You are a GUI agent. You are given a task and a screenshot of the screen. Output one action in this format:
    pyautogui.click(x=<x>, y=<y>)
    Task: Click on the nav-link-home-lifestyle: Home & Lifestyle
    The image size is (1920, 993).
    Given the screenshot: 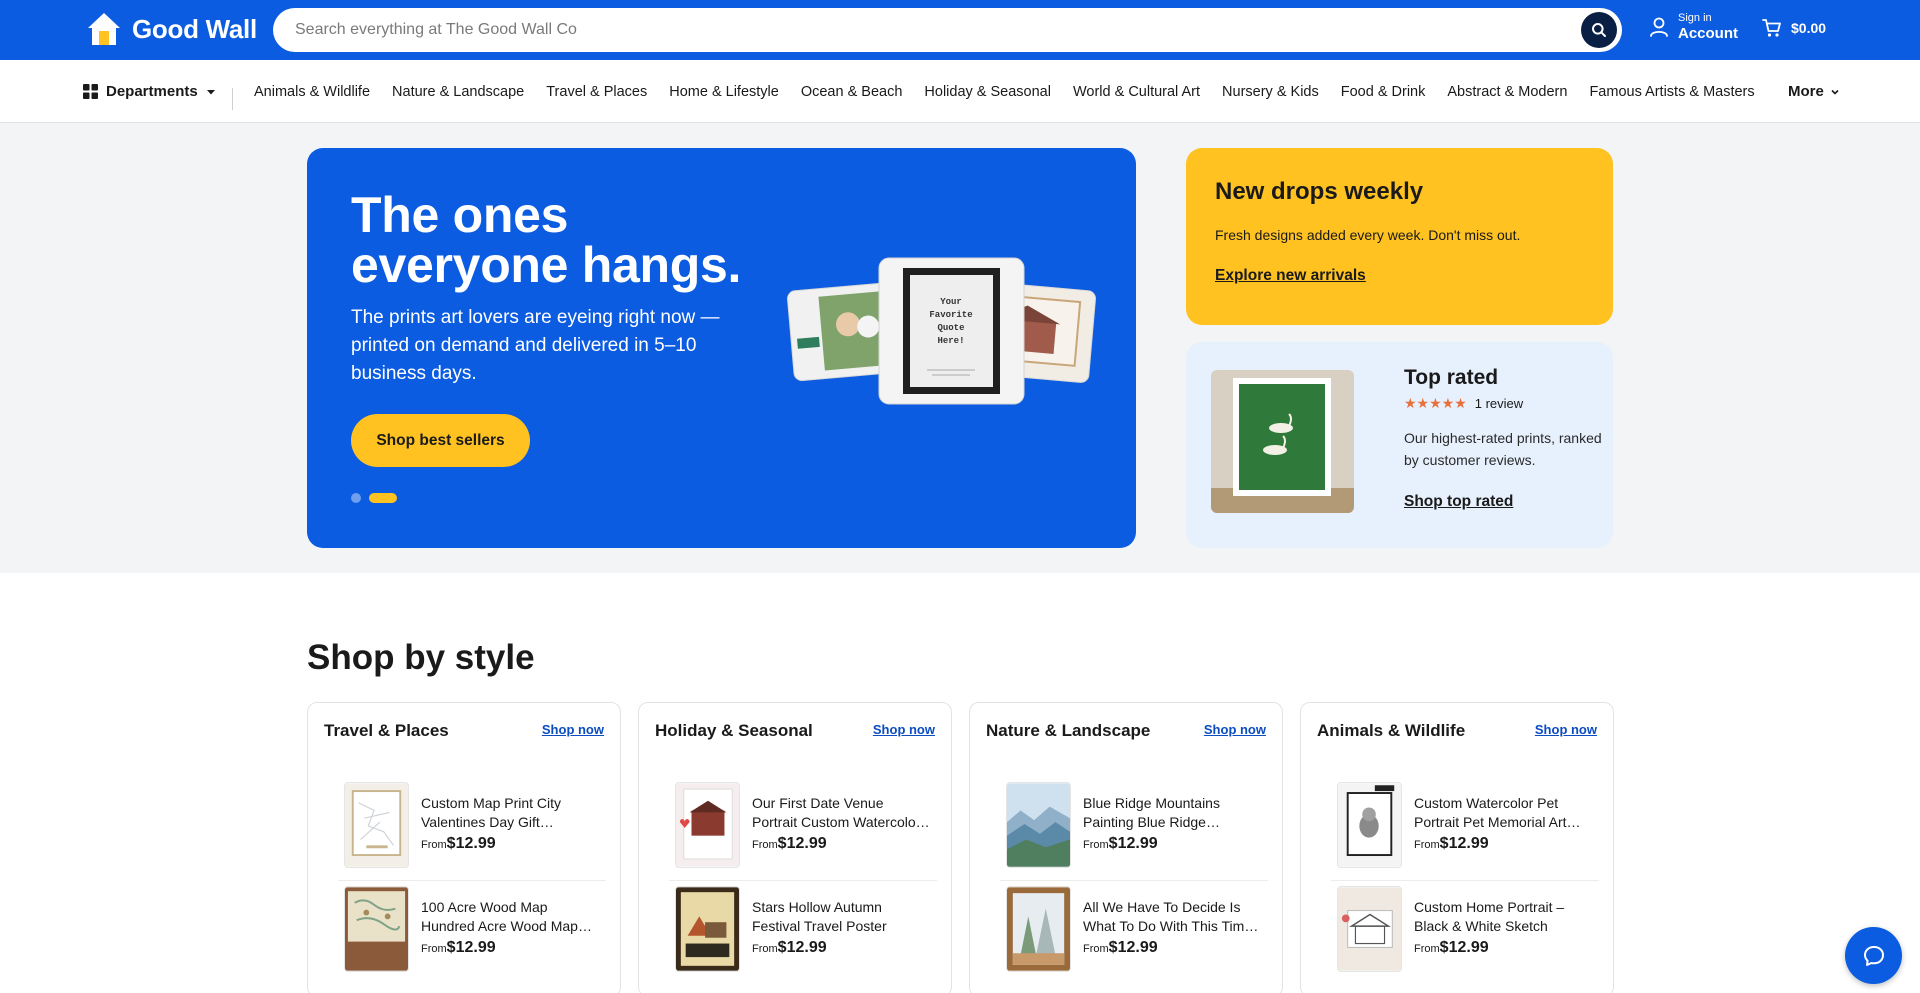 What is the action you would take?
    pyautogui.click(x=724, y=92)
    